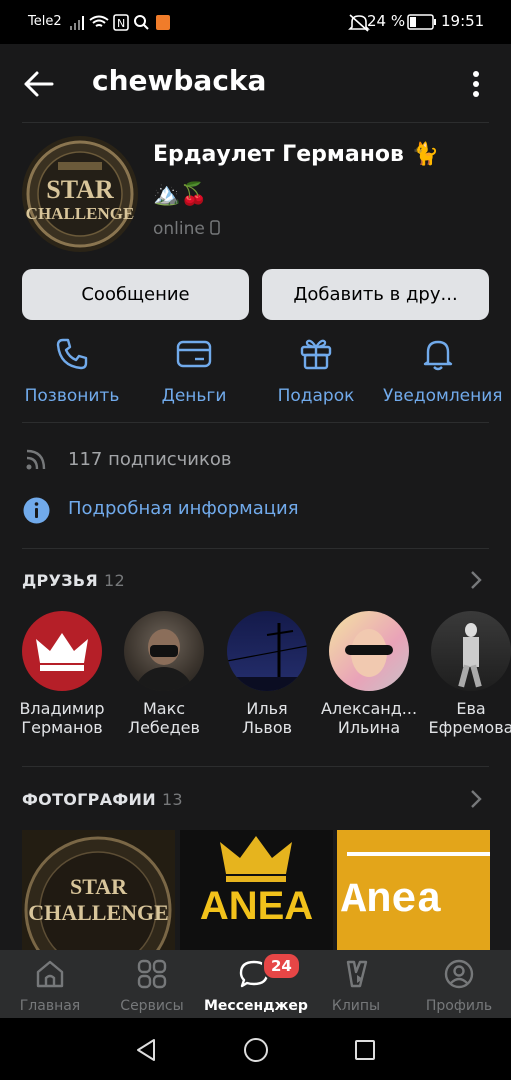 This screenshot has width=511, height=1080. I want to click on back-arrow-icon, so click(40, 84).